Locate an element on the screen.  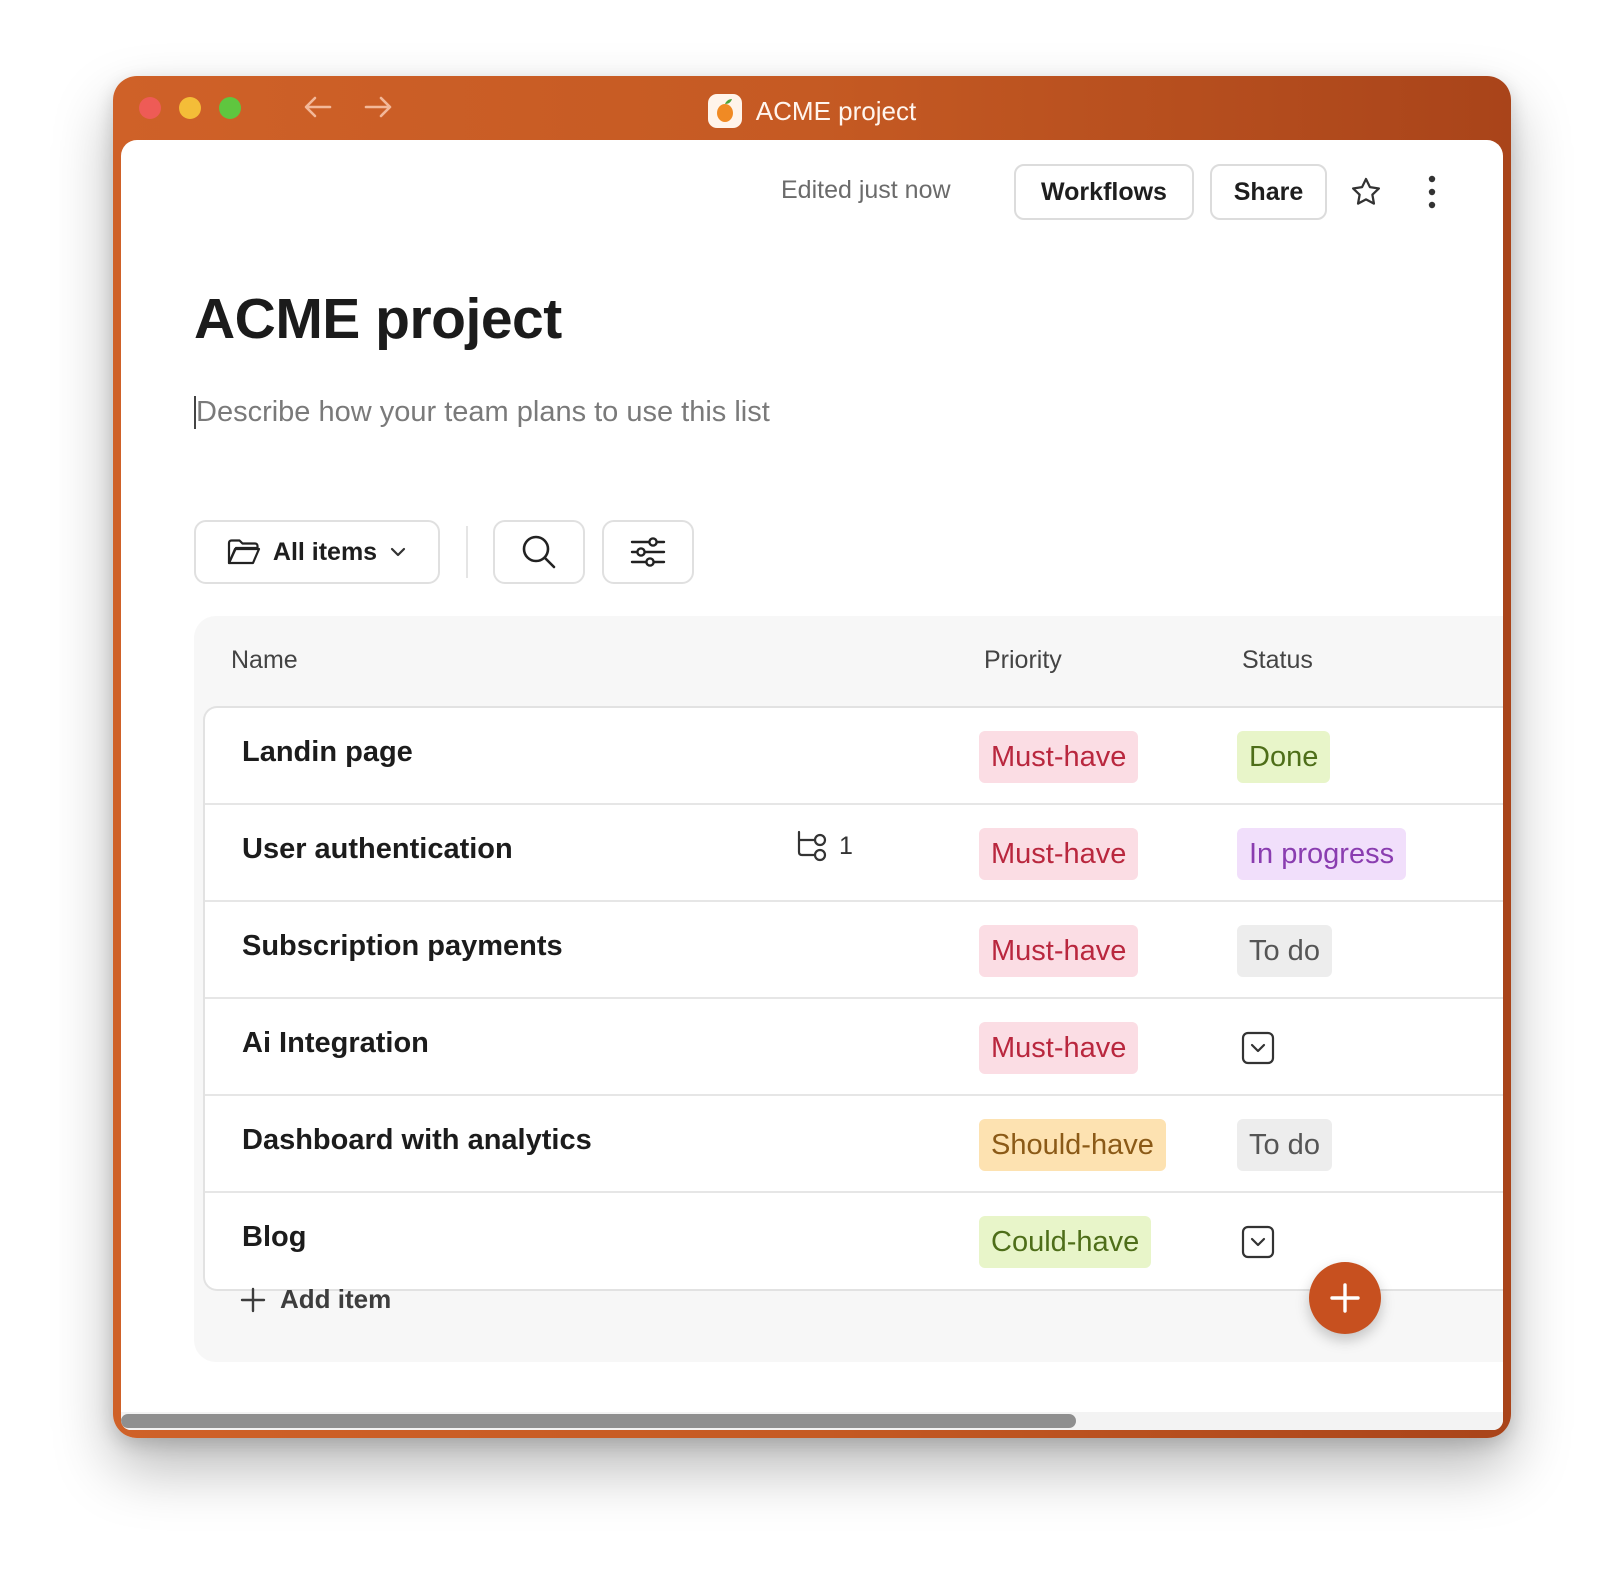
table-header: Name Priority Status is located at coordinates (848, 661).